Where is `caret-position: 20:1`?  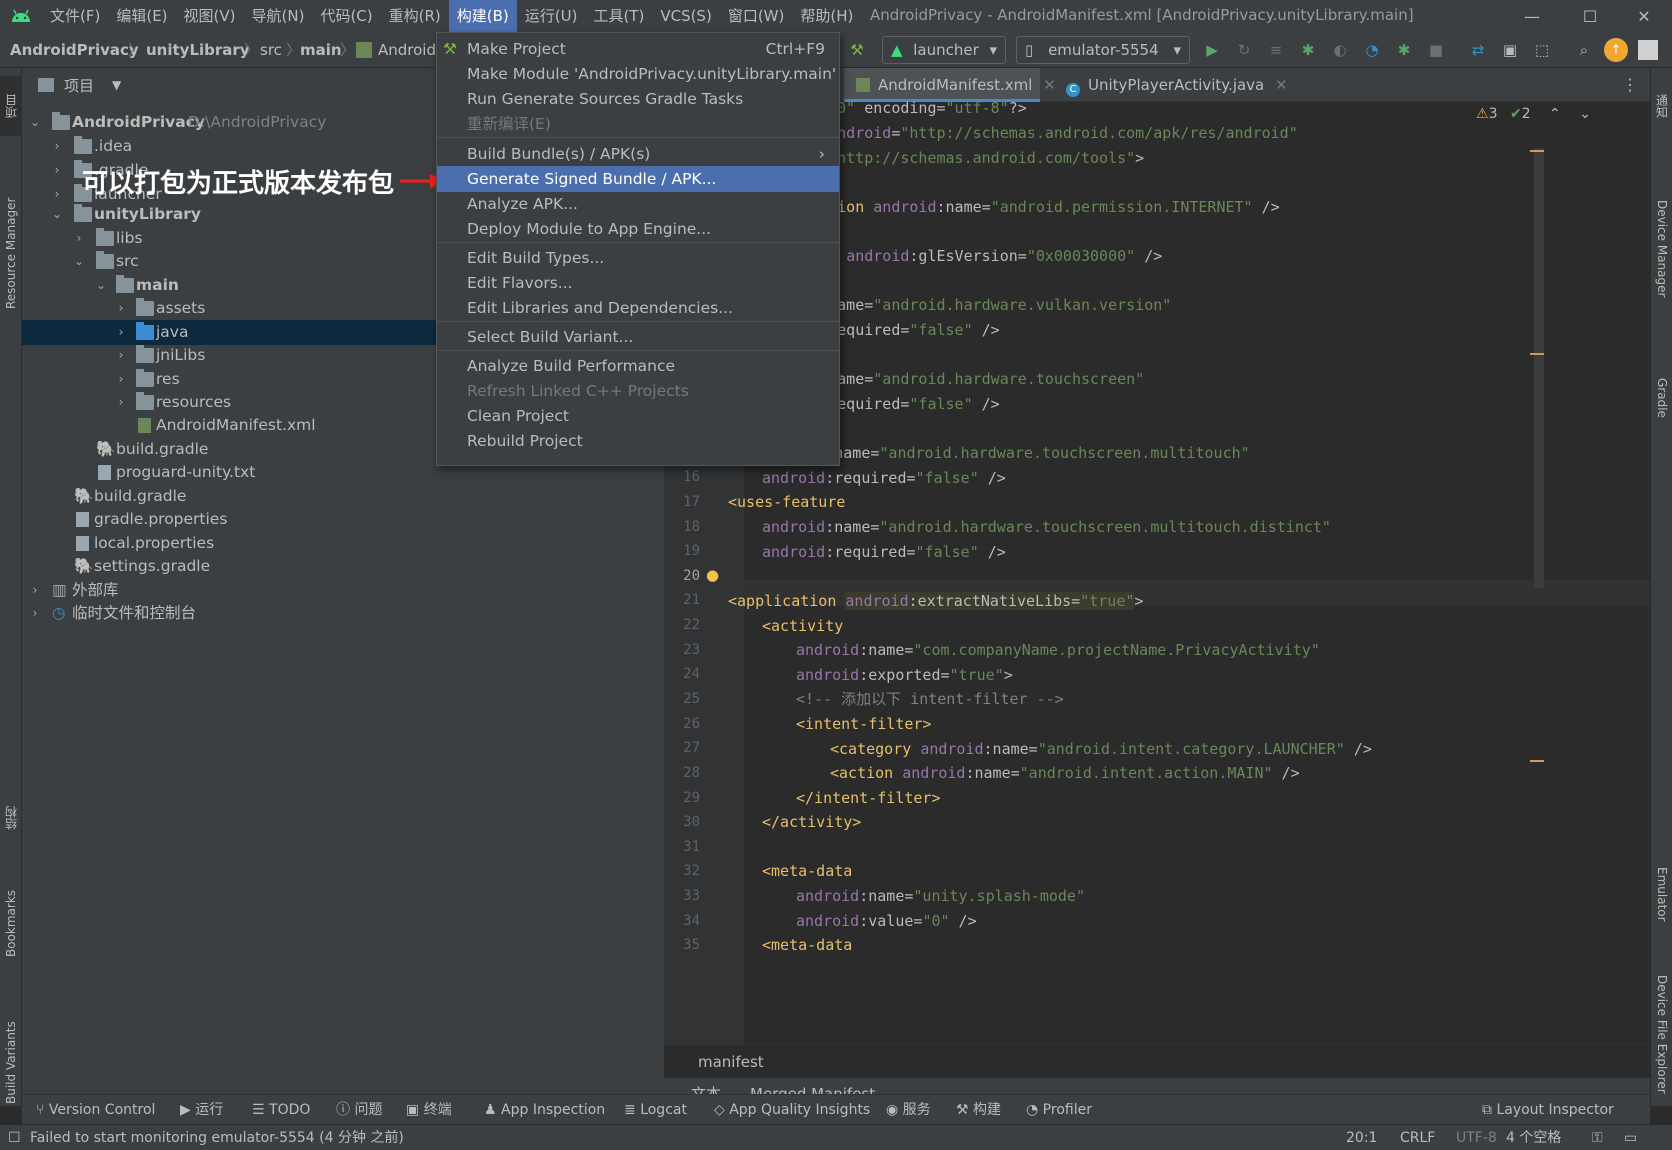 caret-position: 20:1 is located at coordinates (1361, 1137).